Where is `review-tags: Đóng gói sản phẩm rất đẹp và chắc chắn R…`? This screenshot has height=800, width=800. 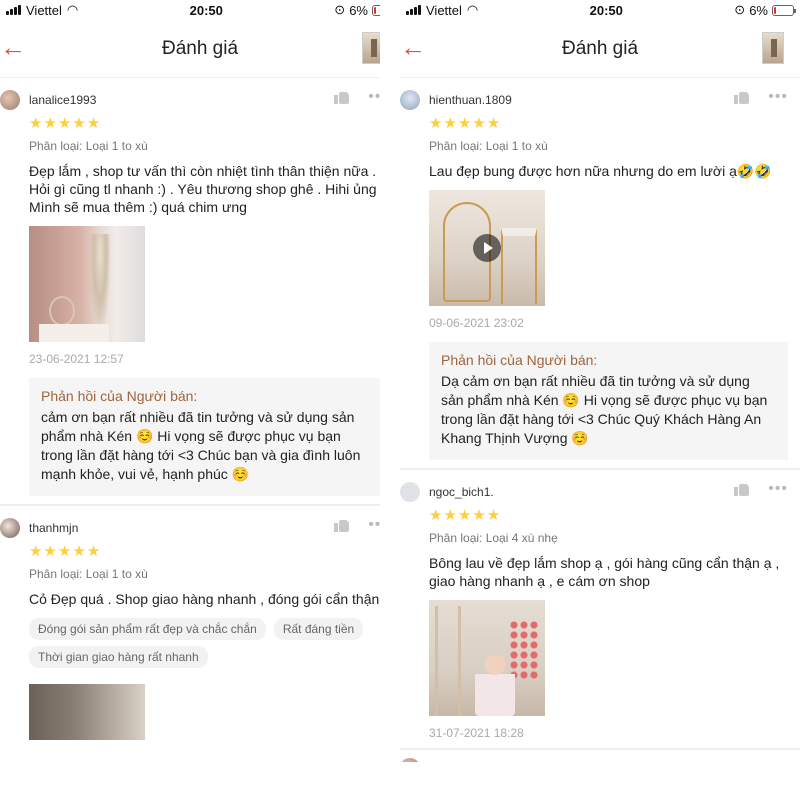 review-tags: Đóng gói sản phẩm rất đẹp và chắc chắn R… is located at coordinates (208, 643).